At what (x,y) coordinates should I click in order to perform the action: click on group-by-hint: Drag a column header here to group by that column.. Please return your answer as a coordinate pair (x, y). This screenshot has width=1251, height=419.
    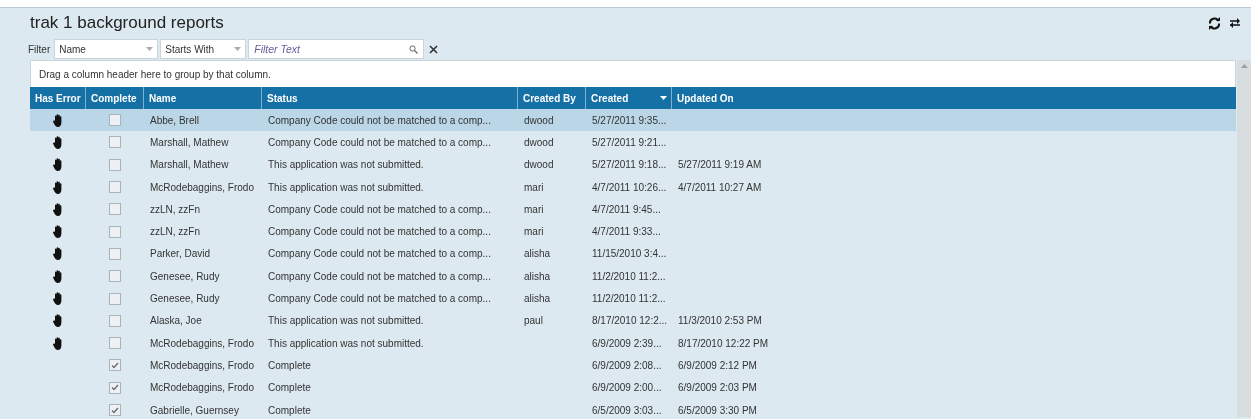
    Looking at the image, I should click on (154, 74).